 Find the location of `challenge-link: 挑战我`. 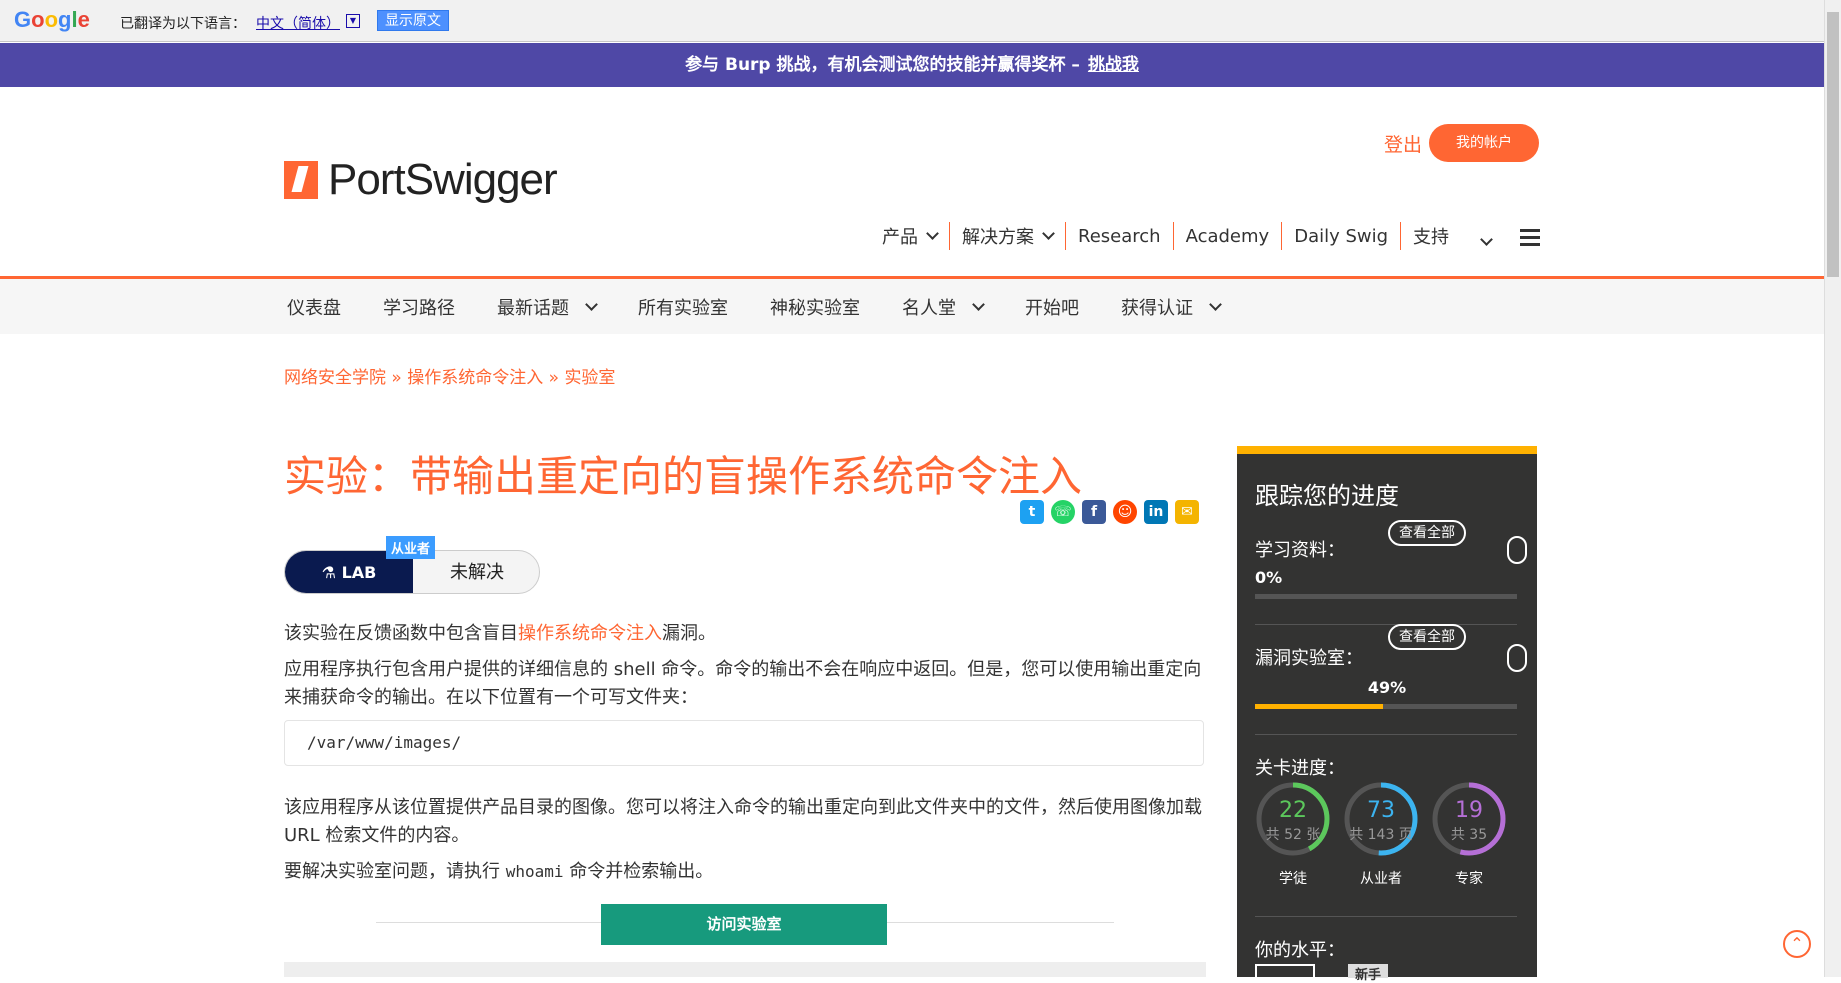

challenge-link: 挑战我 is located at coordinates (1113, 65).